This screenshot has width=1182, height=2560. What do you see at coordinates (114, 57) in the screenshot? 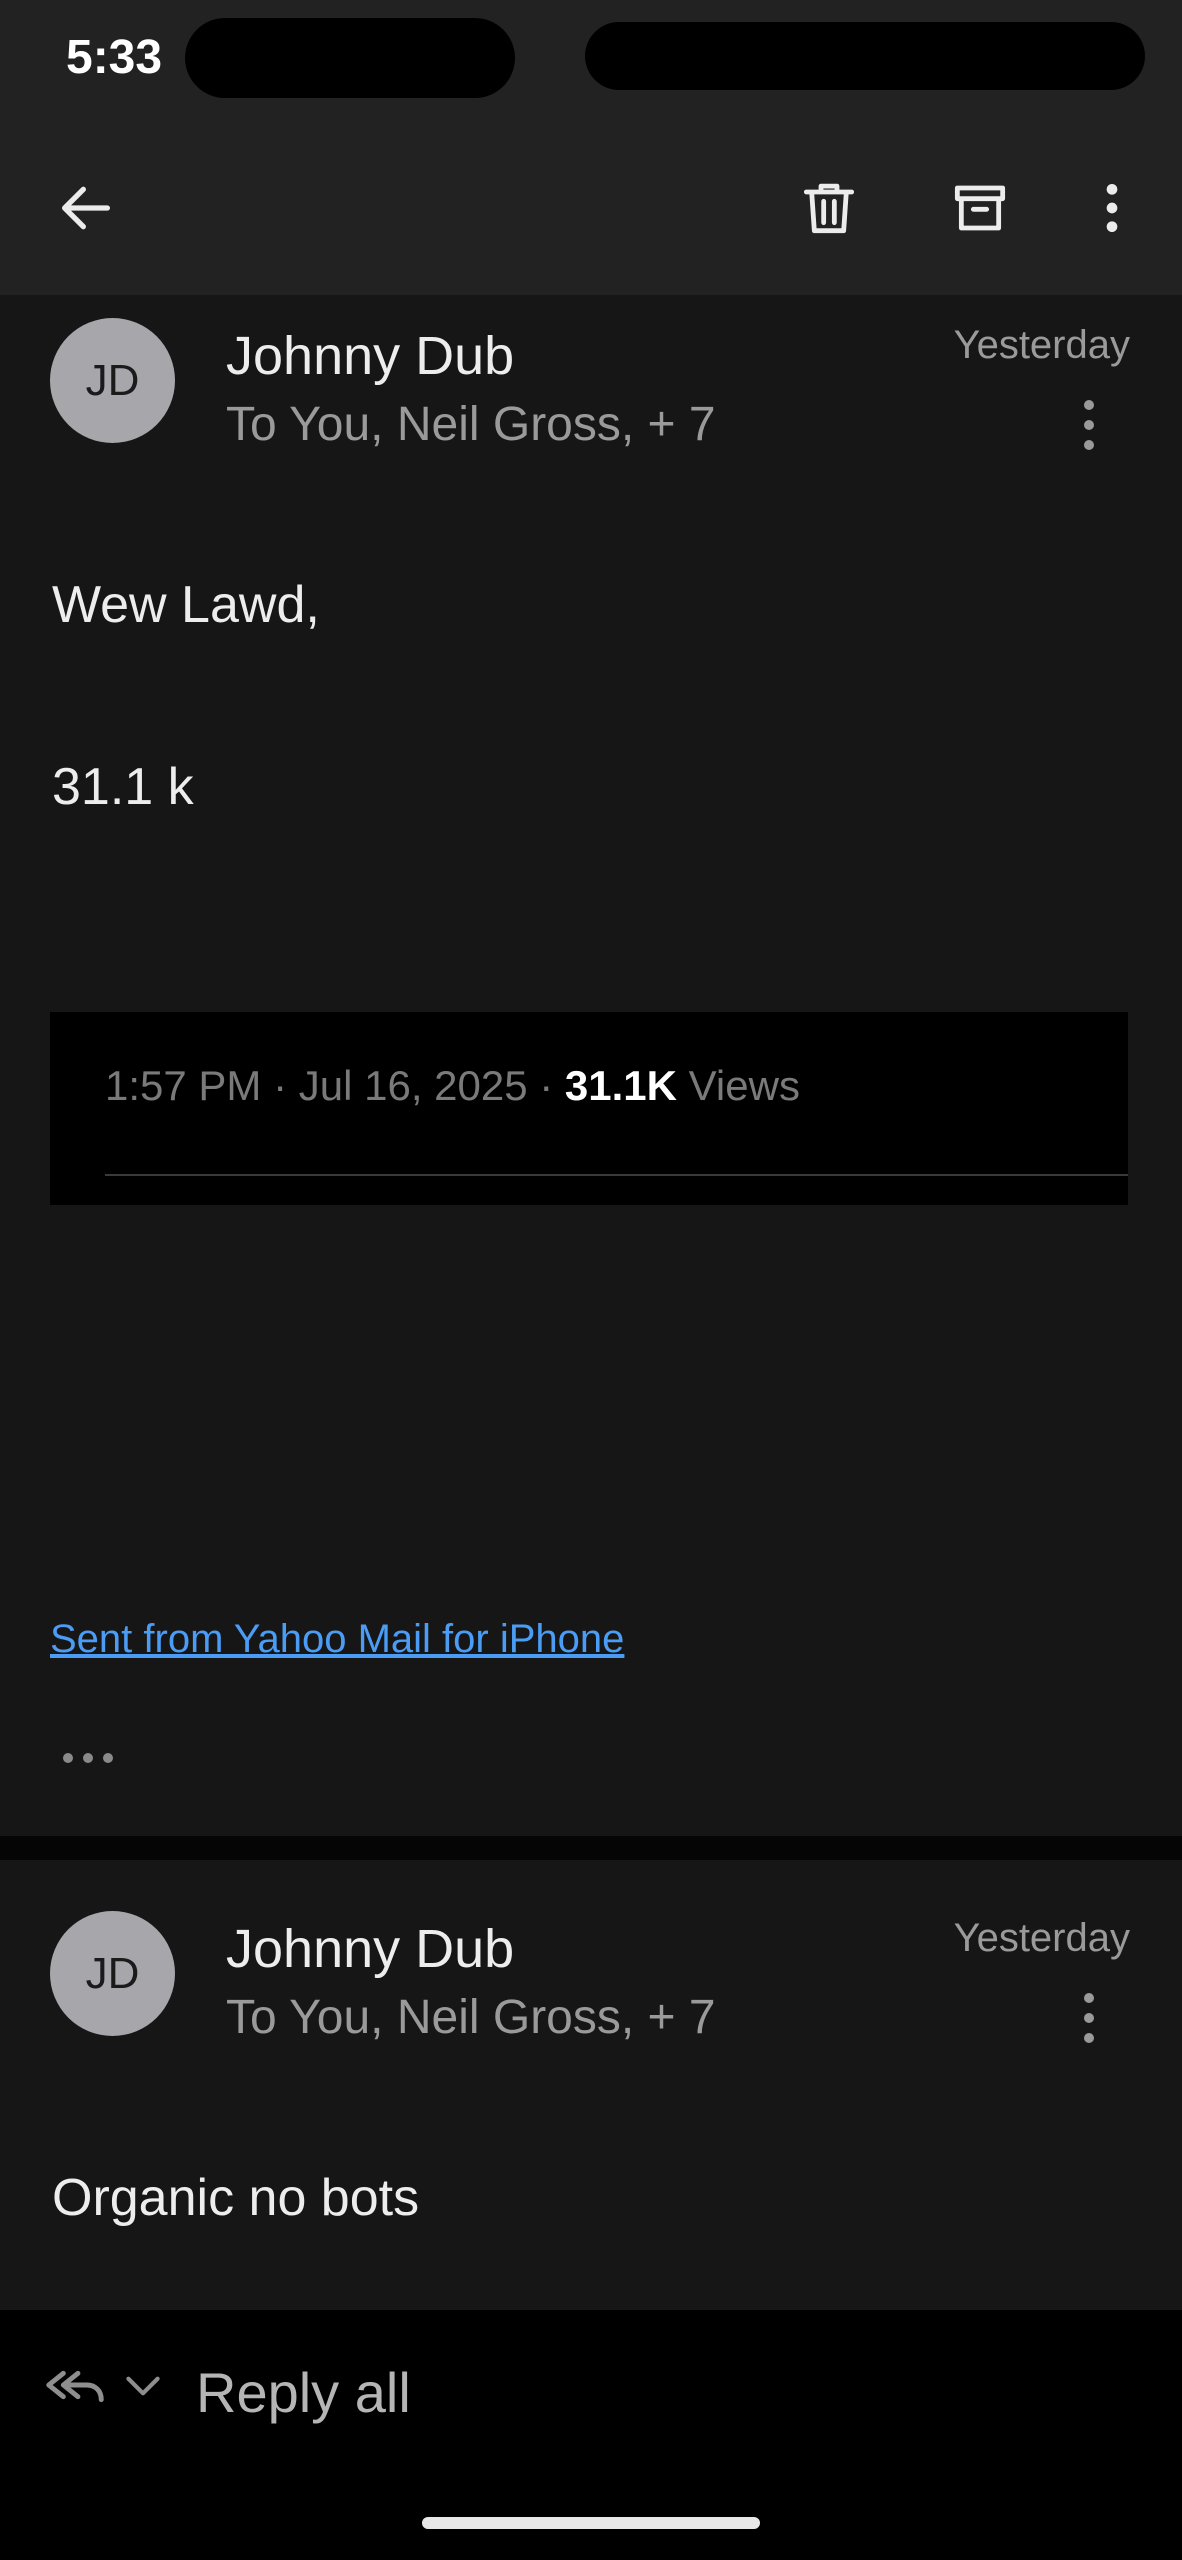
I see `status-time: 5:33` at bounding box center [114, 57].